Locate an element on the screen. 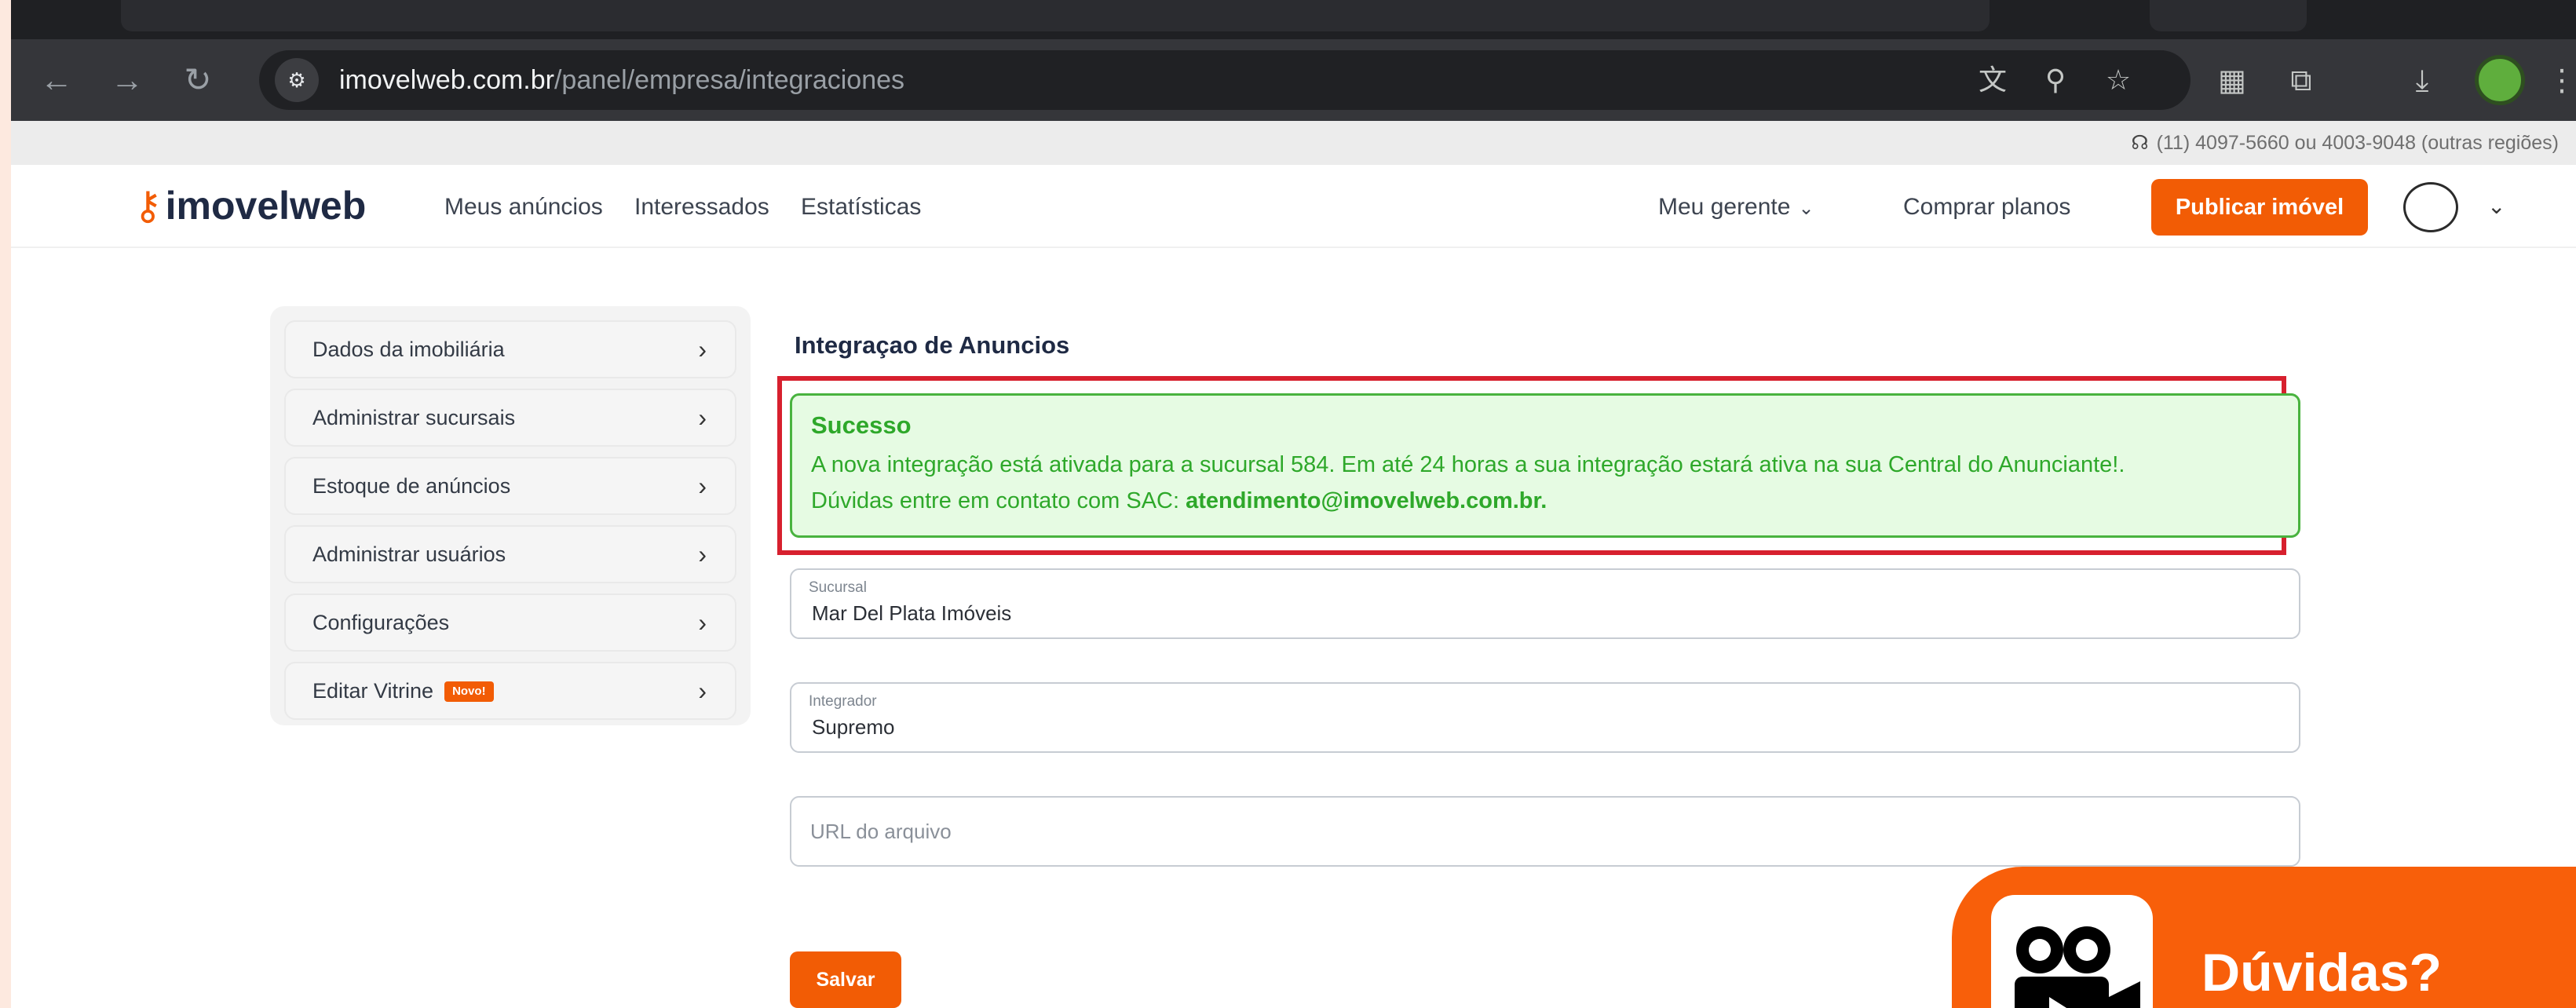 The image size is (2576, 1008). sidebar-item-configuracoes: Configurações › is located at coordinates (510, 622).